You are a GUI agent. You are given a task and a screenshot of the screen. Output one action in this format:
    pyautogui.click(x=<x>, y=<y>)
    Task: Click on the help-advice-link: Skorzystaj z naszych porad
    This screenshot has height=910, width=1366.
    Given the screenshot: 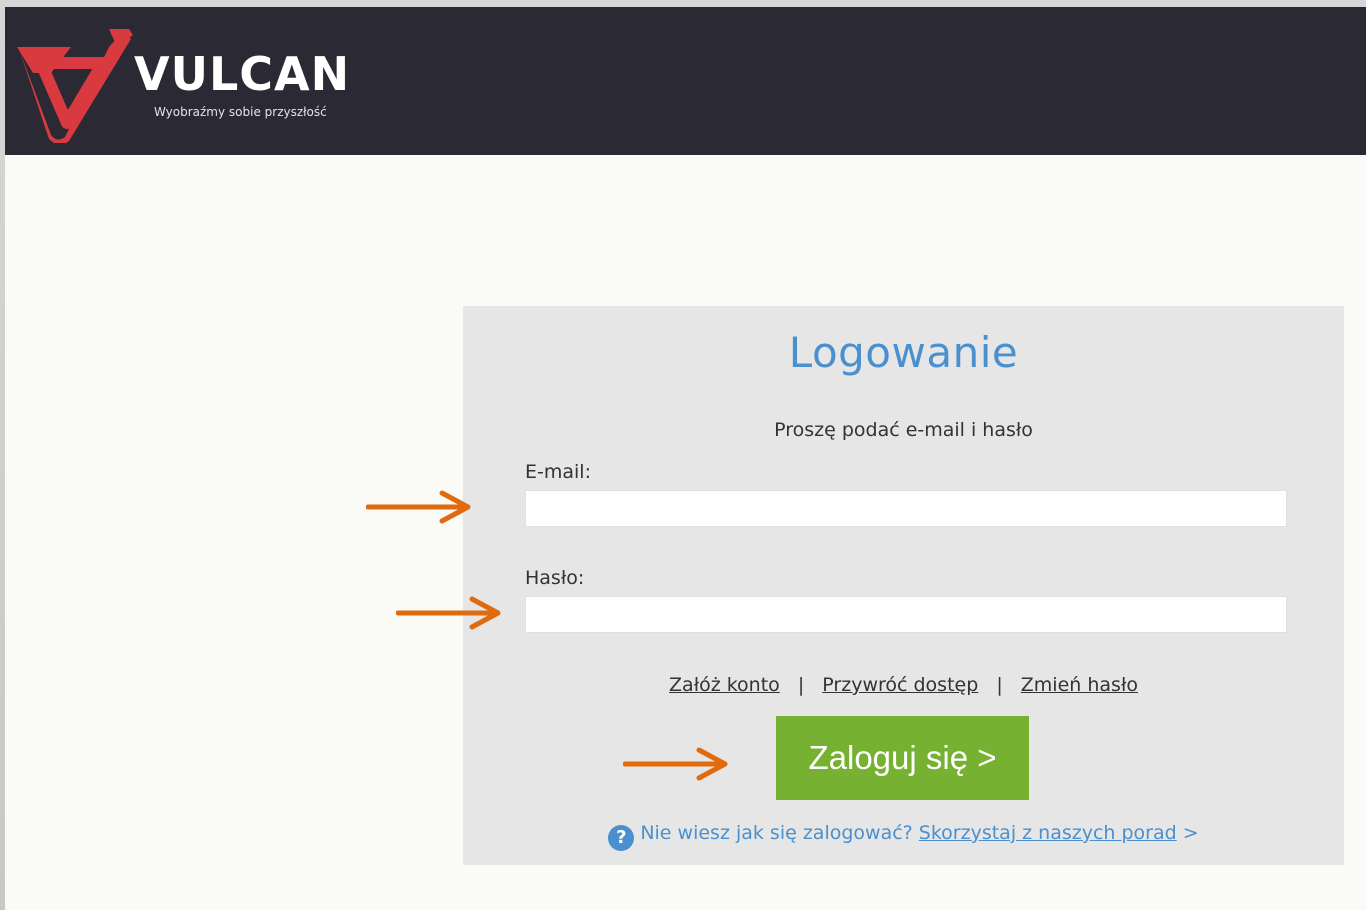 What is the action you would take?
    pyautogui.click(x=1048, y=833)
    